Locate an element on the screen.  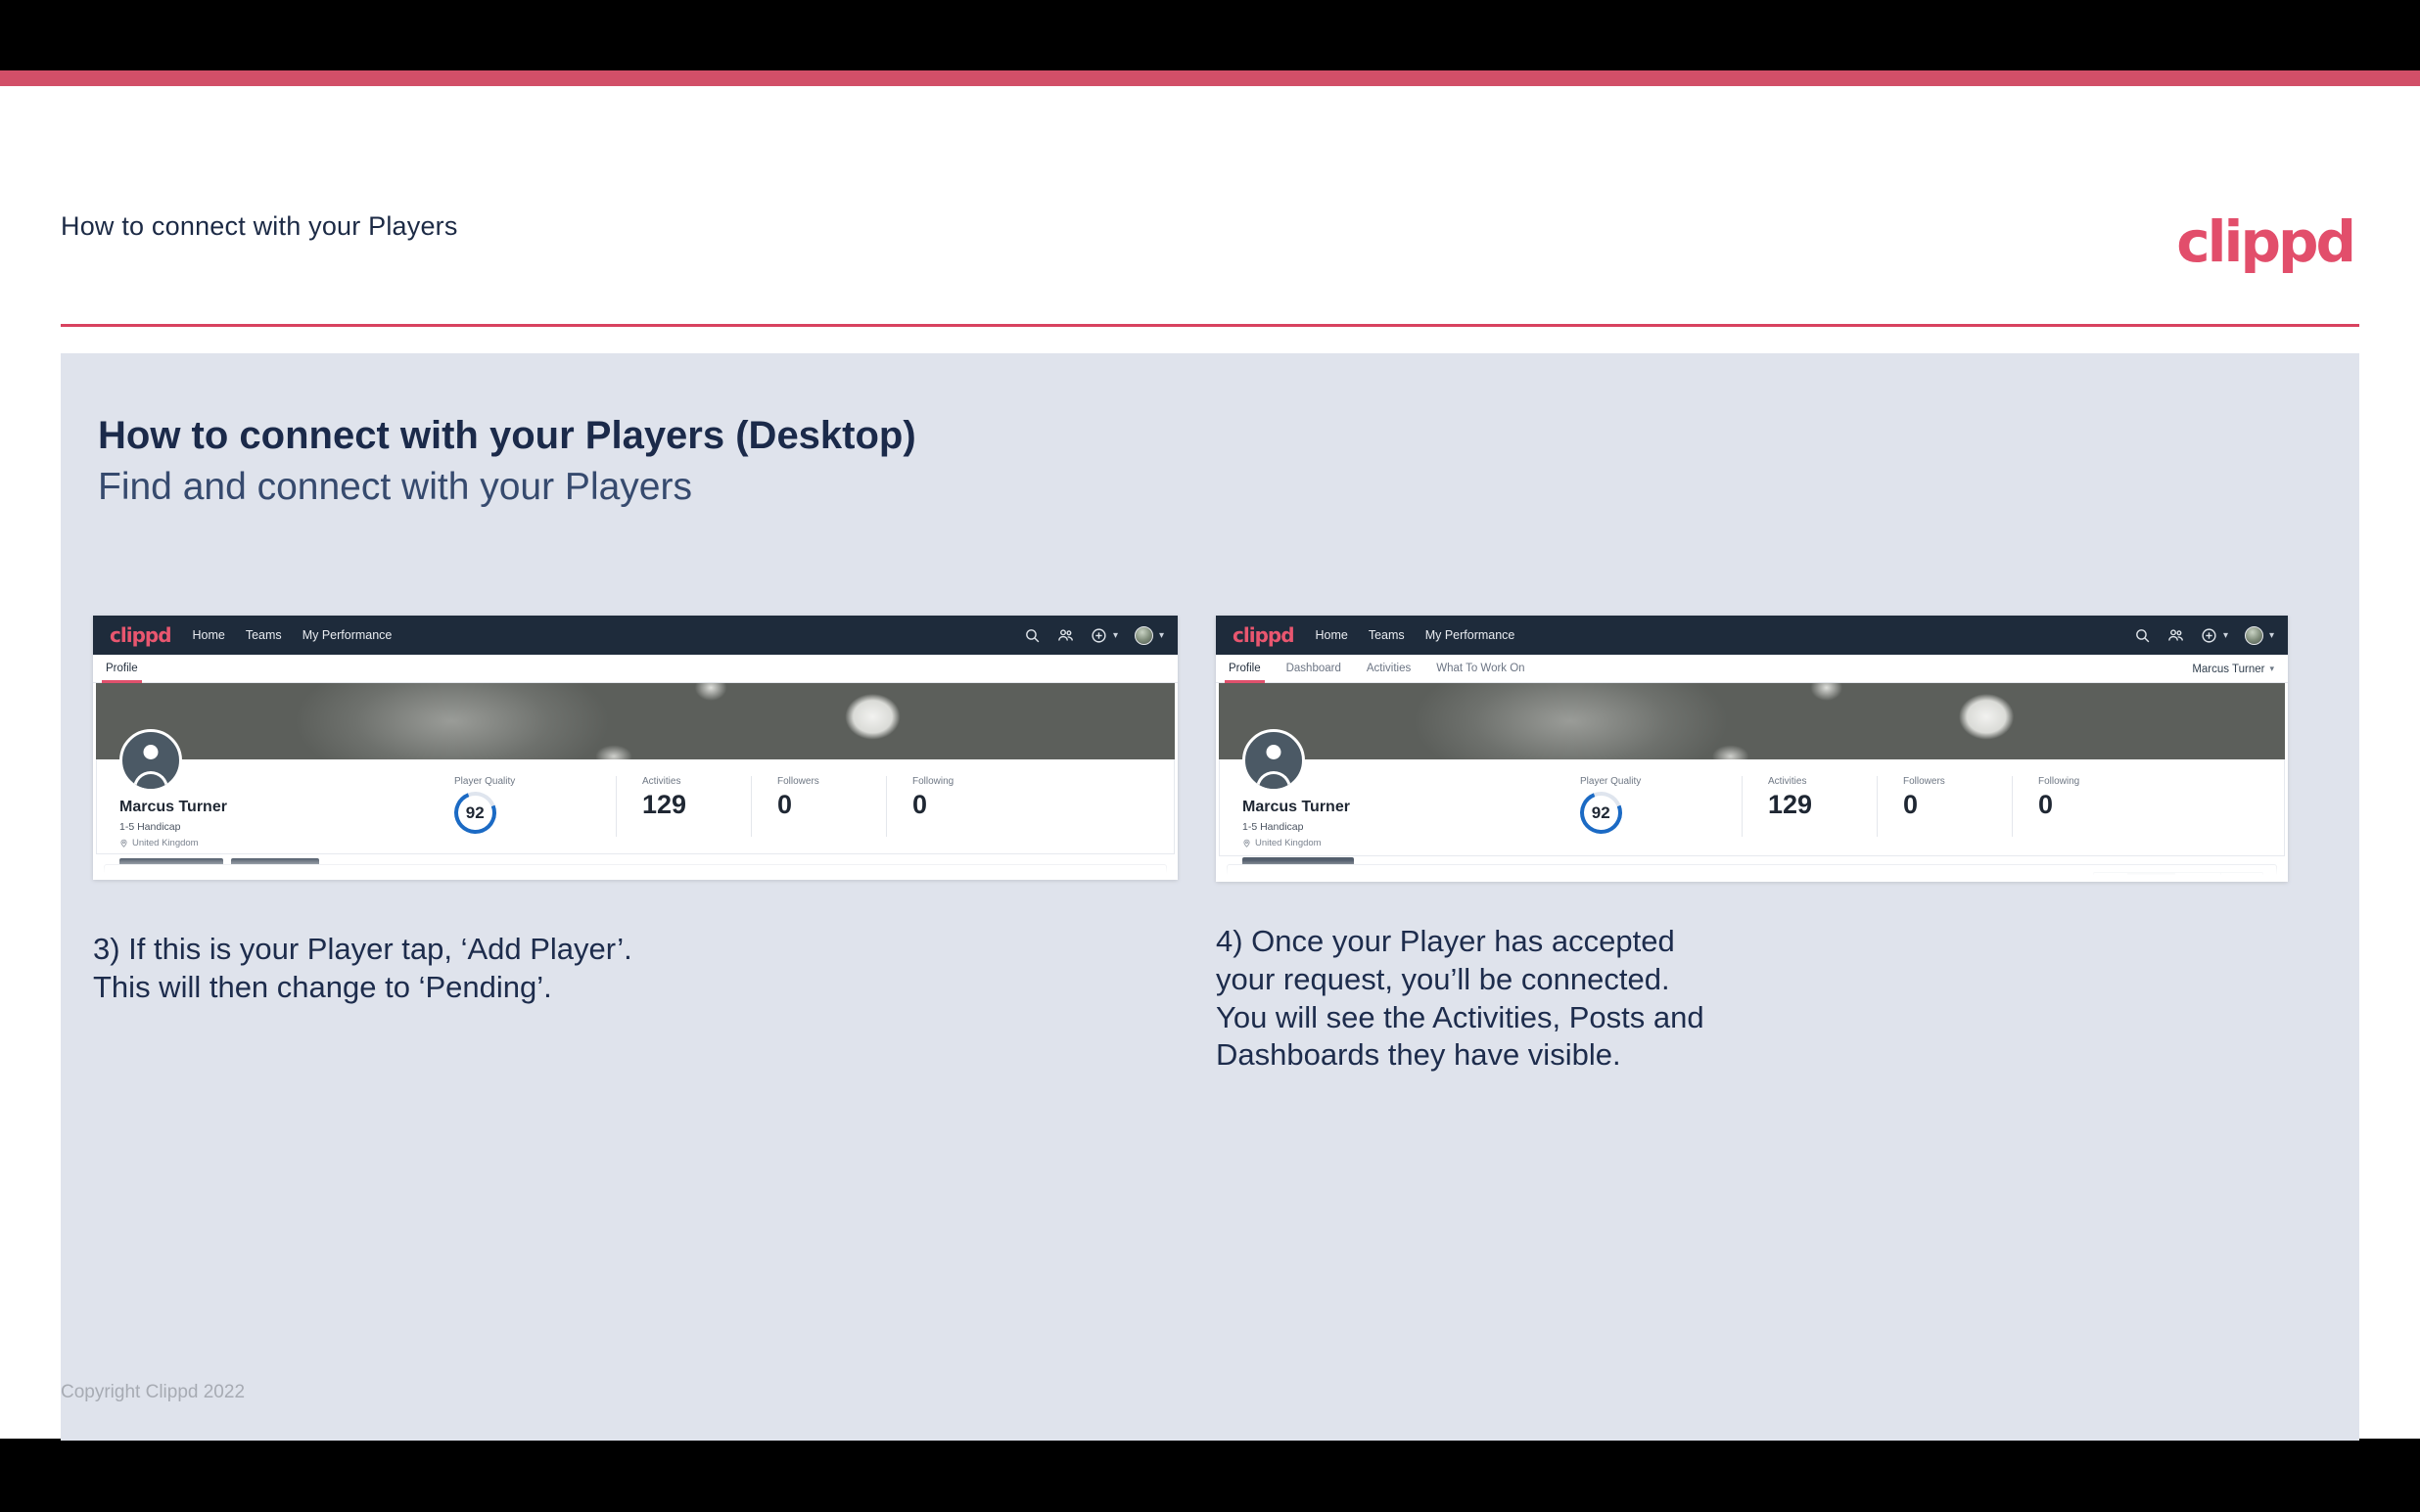
range-button-1yr: 1 yr is located at coordinates (2111, 877).